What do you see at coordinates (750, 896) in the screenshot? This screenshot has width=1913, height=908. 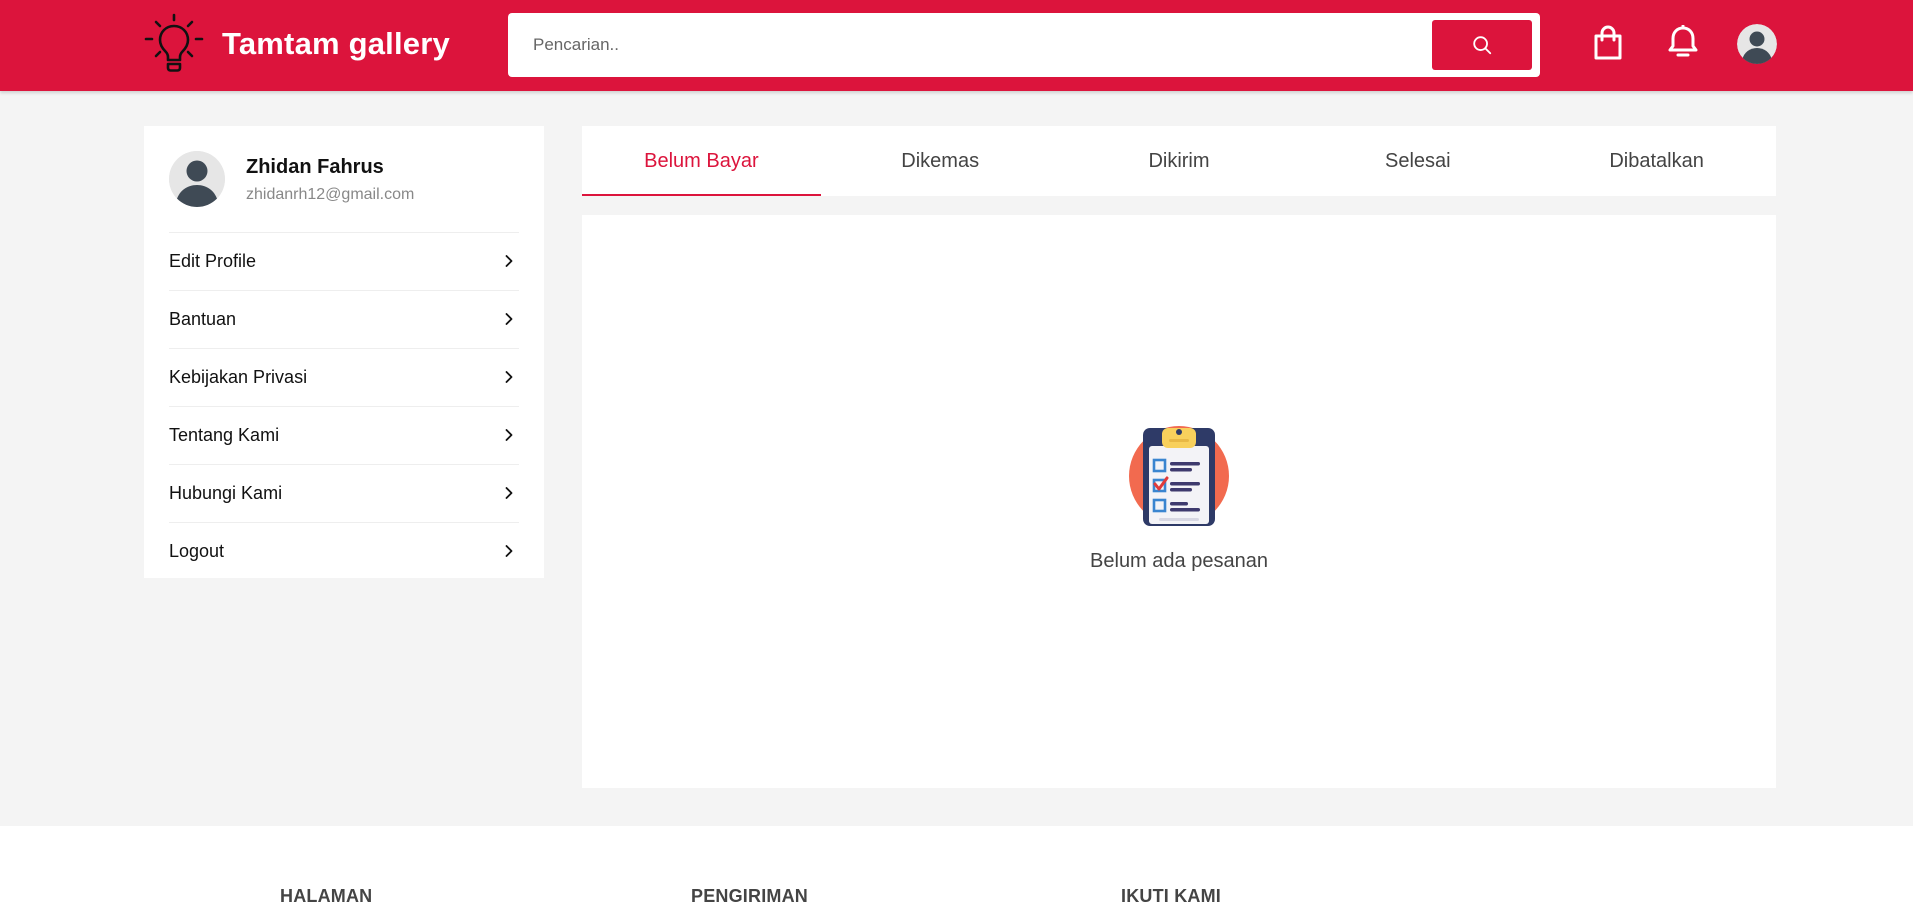 I see `footer-heading-pengiriman: PENGIRIMAN` at bounding box center [750, 896].